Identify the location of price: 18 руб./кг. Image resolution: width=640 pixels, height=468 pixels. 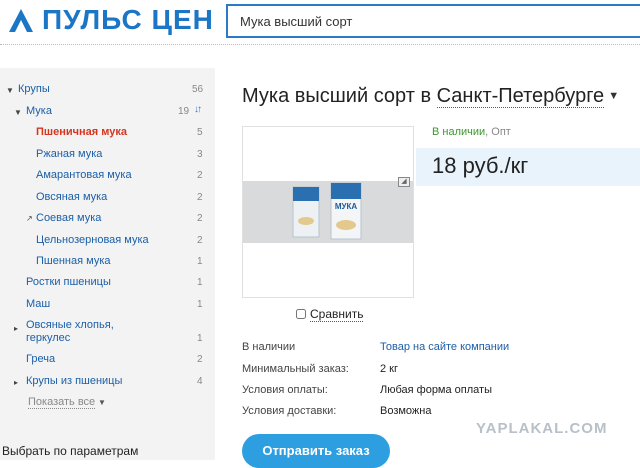
(480, 165).